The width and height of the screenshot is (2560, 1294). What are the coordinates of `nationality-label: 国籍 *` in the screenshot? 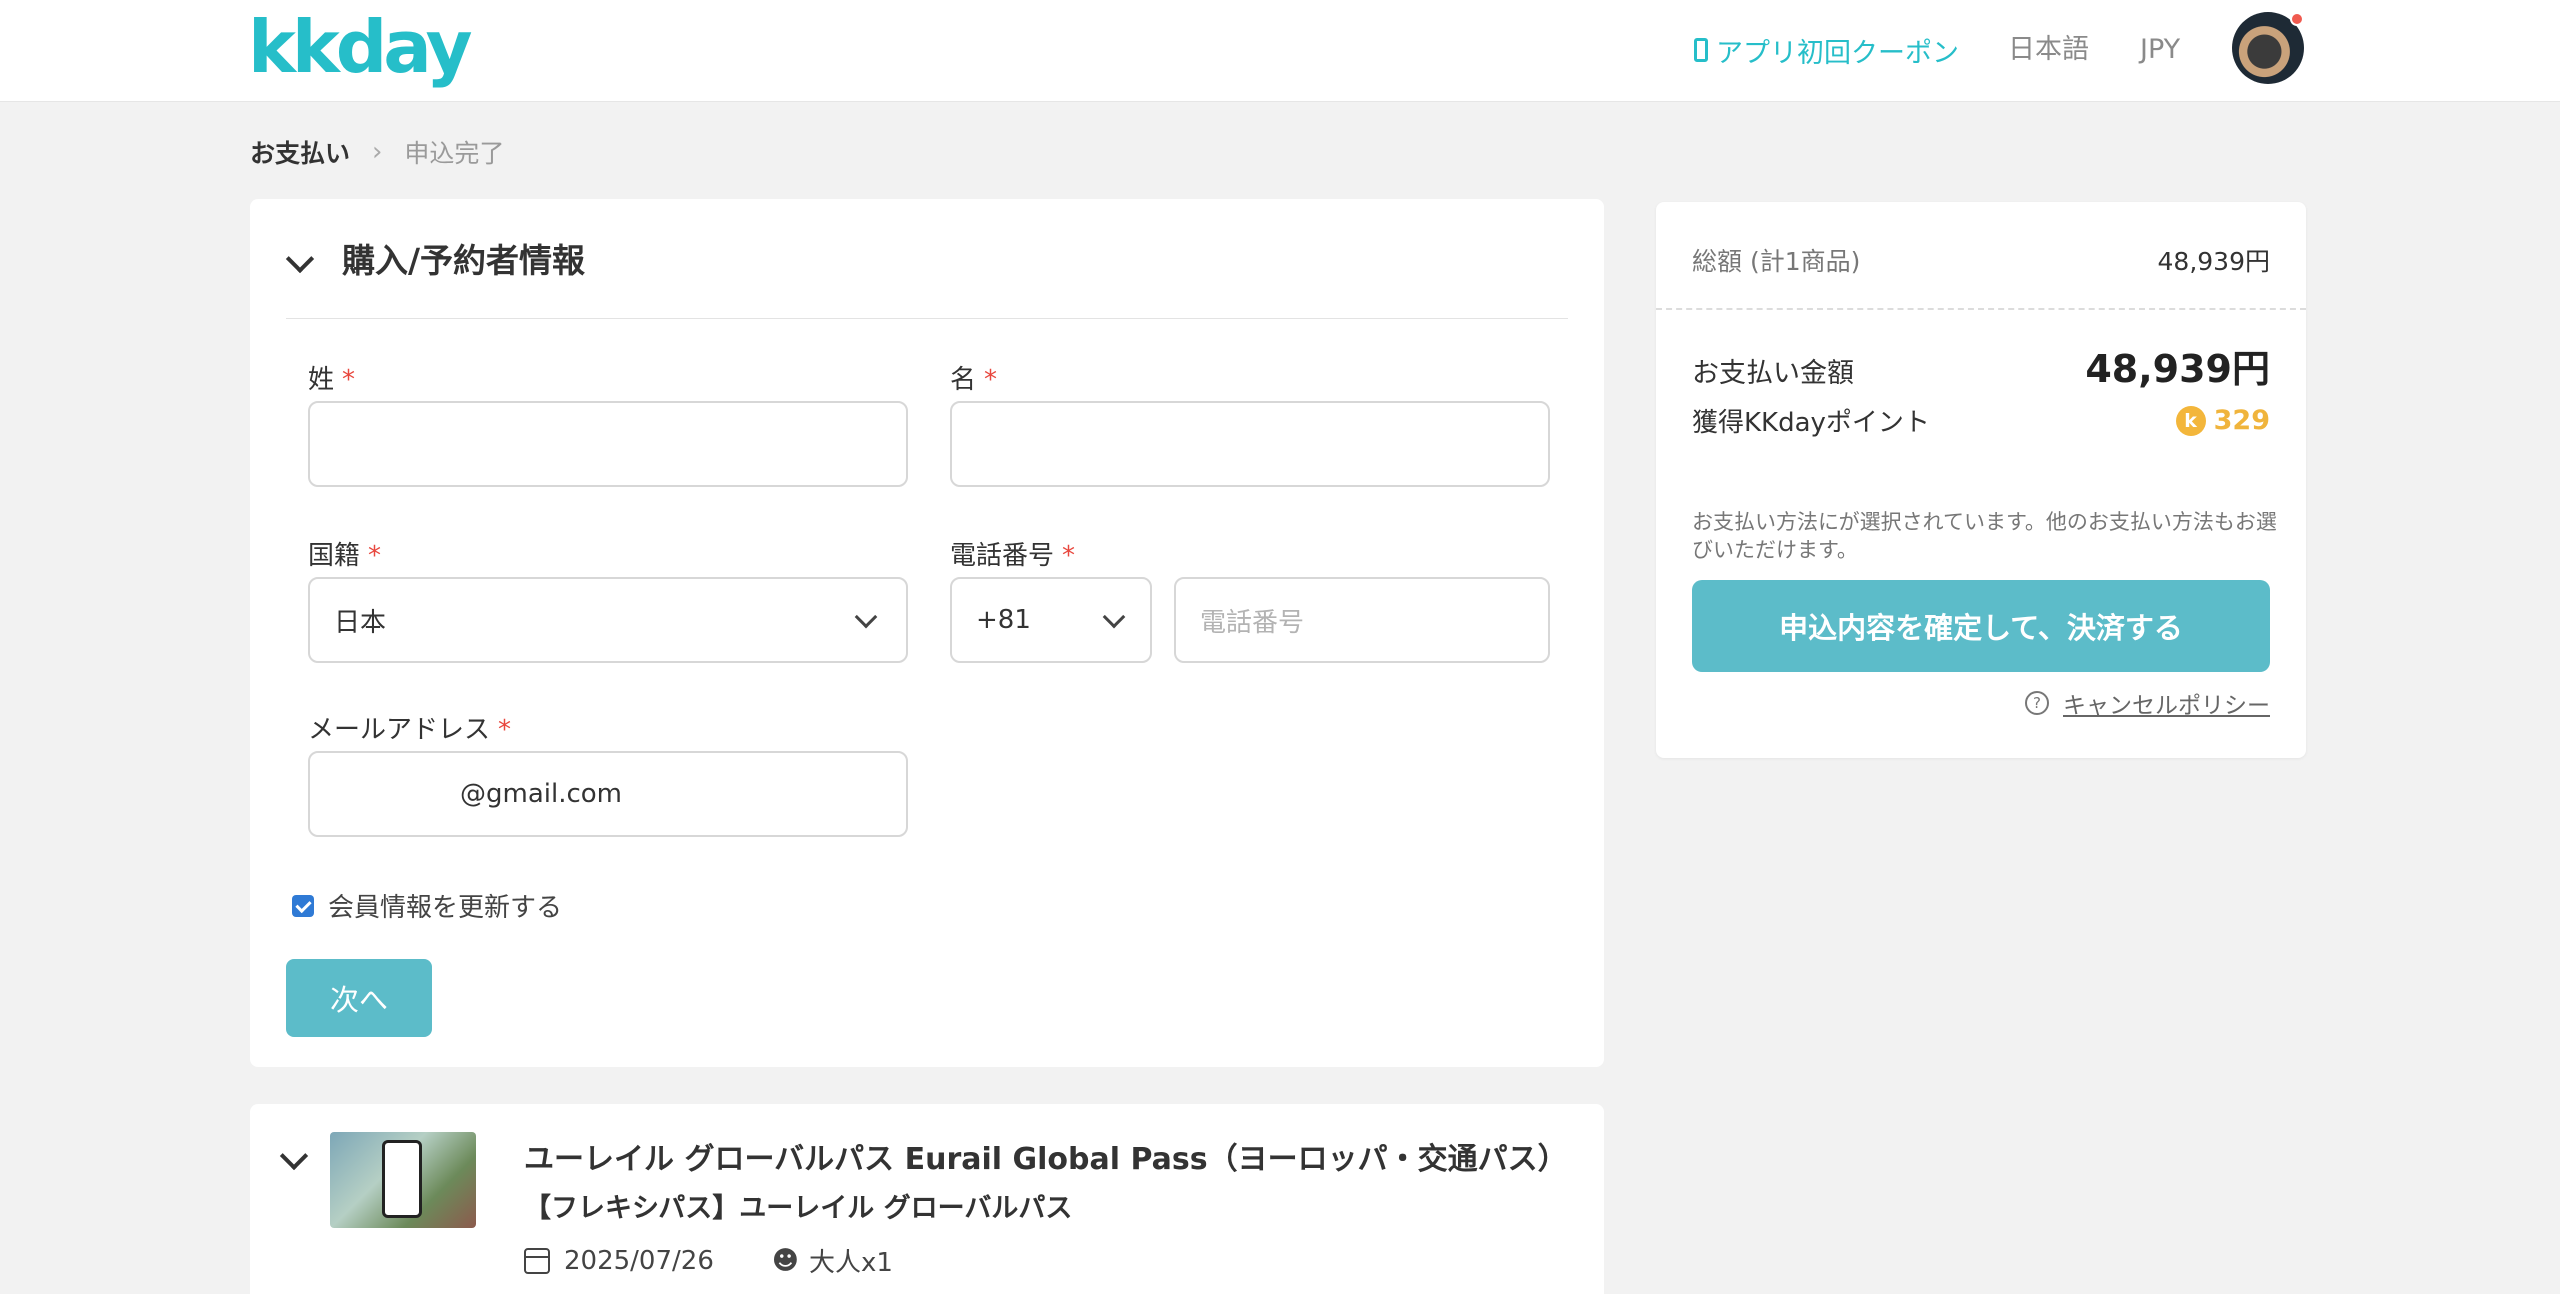 It's located at (344, 553).